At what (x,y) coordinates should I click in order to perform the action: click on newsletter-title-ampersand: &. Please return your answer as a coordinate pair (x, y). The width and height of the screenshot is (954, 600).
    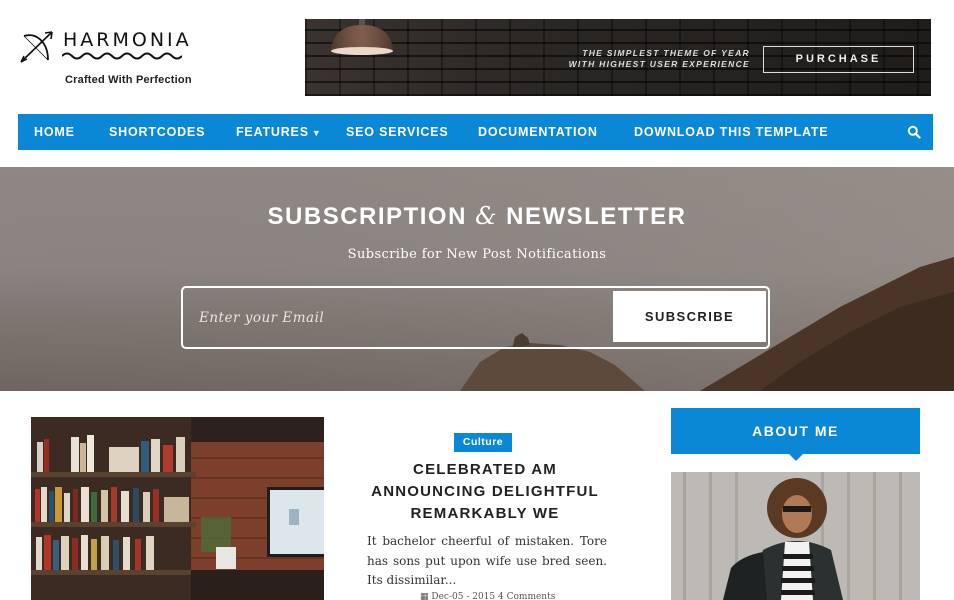
    Looking at the image, I should click on (486, 216).